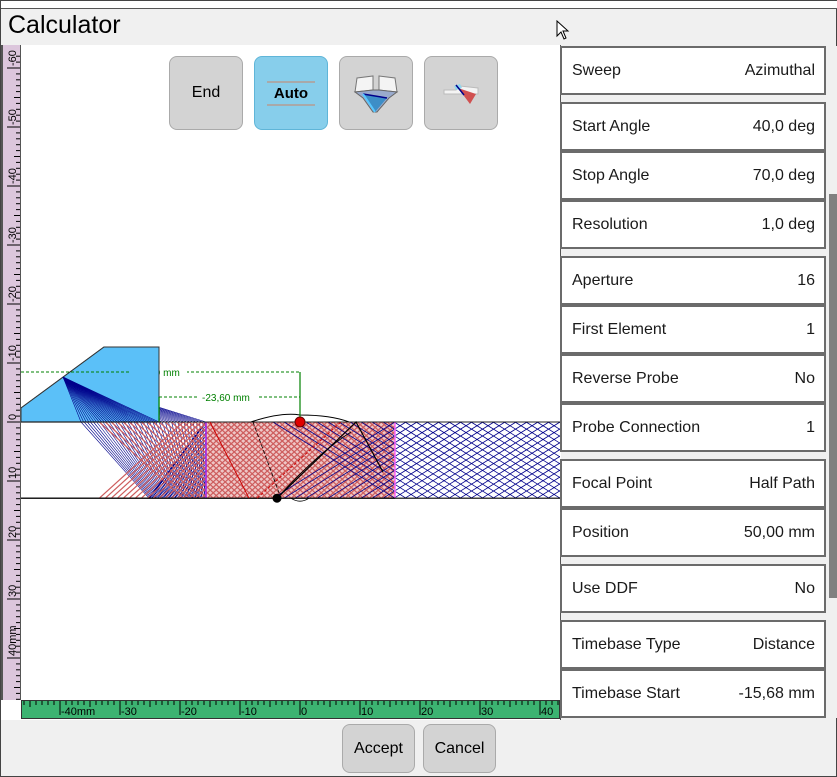 This screenshot has height=777, width=837. I want to click on property-row-timebase-start: Timebase Start -15,68 mm, so click(693, 693).